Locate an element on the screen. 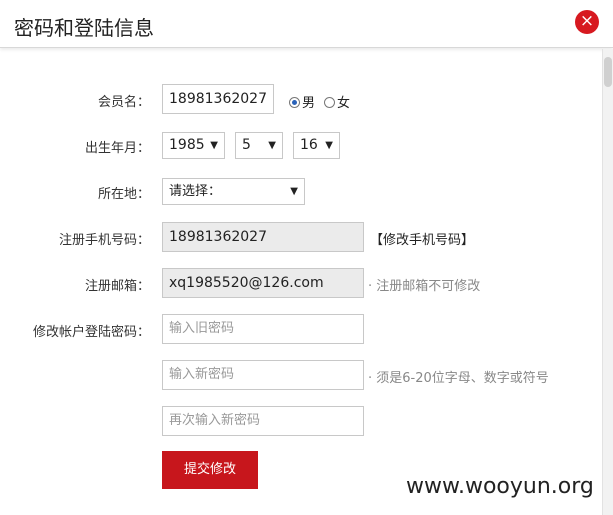  member-name-field: 18981362027 is located at coordinates (218, 99).